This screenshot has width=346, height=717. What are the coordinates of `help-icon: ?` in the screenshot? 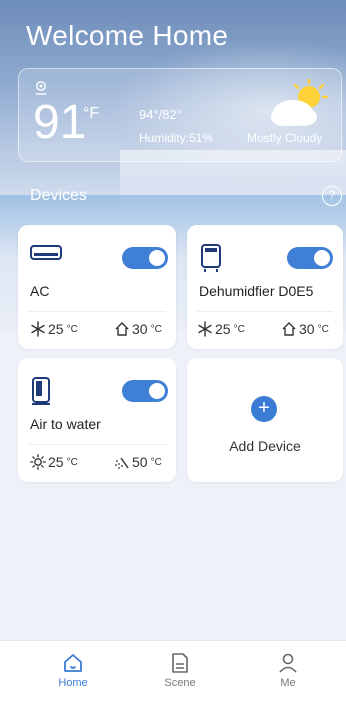 It's located at (332, 196).